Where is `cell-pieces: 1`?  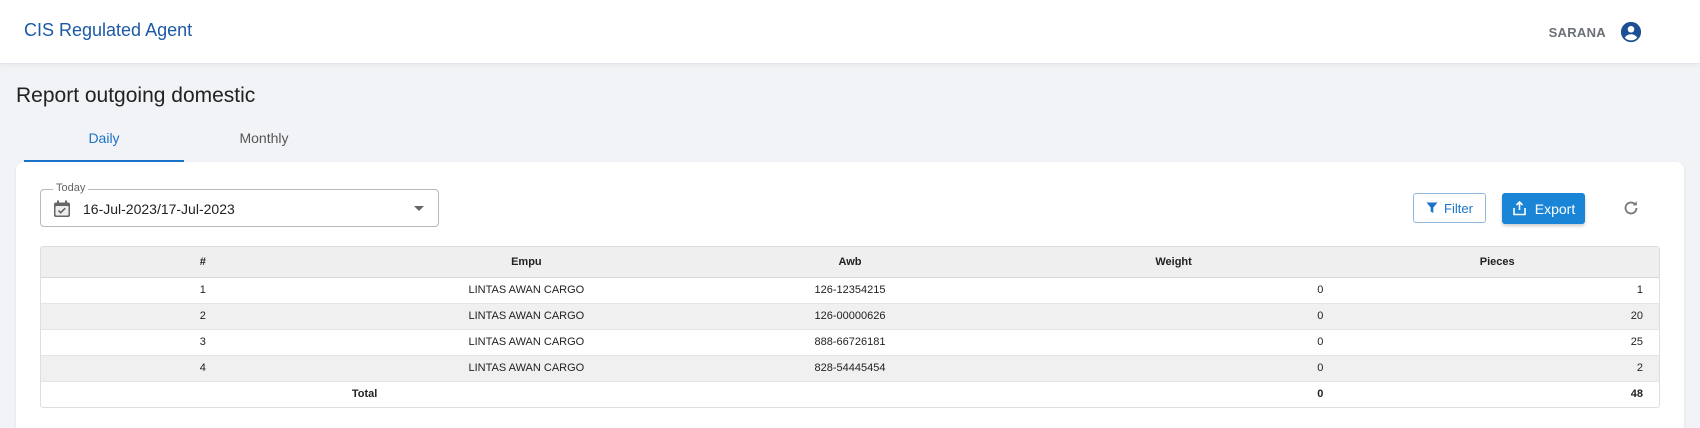 cell-pieces: 1 is located at coordinates (1497, 290).